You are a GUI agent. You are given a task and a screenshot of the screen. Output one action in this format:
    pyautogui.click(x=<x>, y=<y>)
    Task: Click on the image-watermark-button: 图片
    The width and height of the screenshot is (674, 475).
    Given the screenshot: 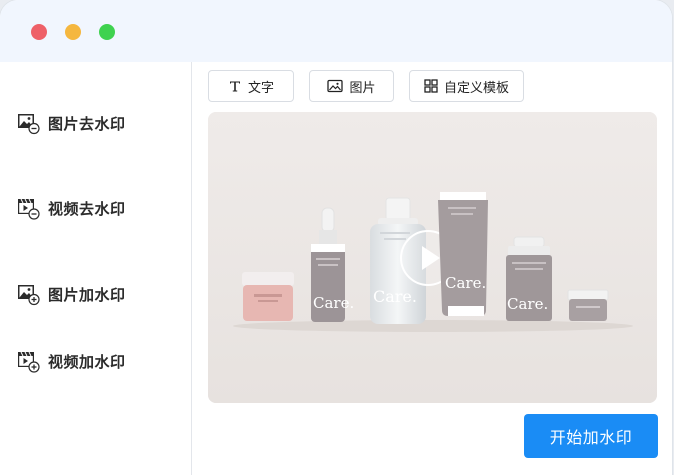 What is the action you would take?
    pyautogui.click(x=351, y=86)
    